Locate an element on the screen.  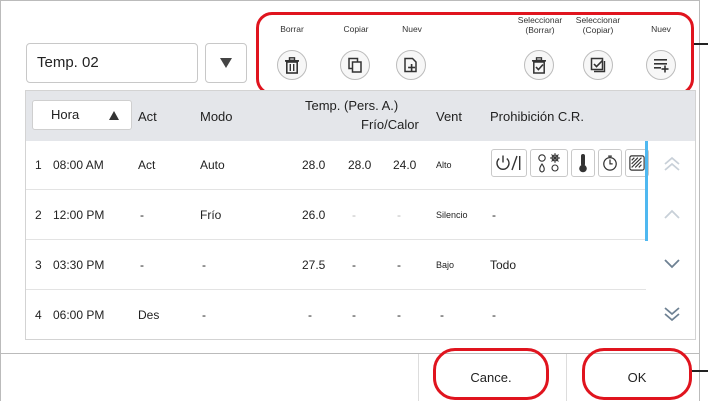
mode-header: Modo is located at coordinates (216, 116).